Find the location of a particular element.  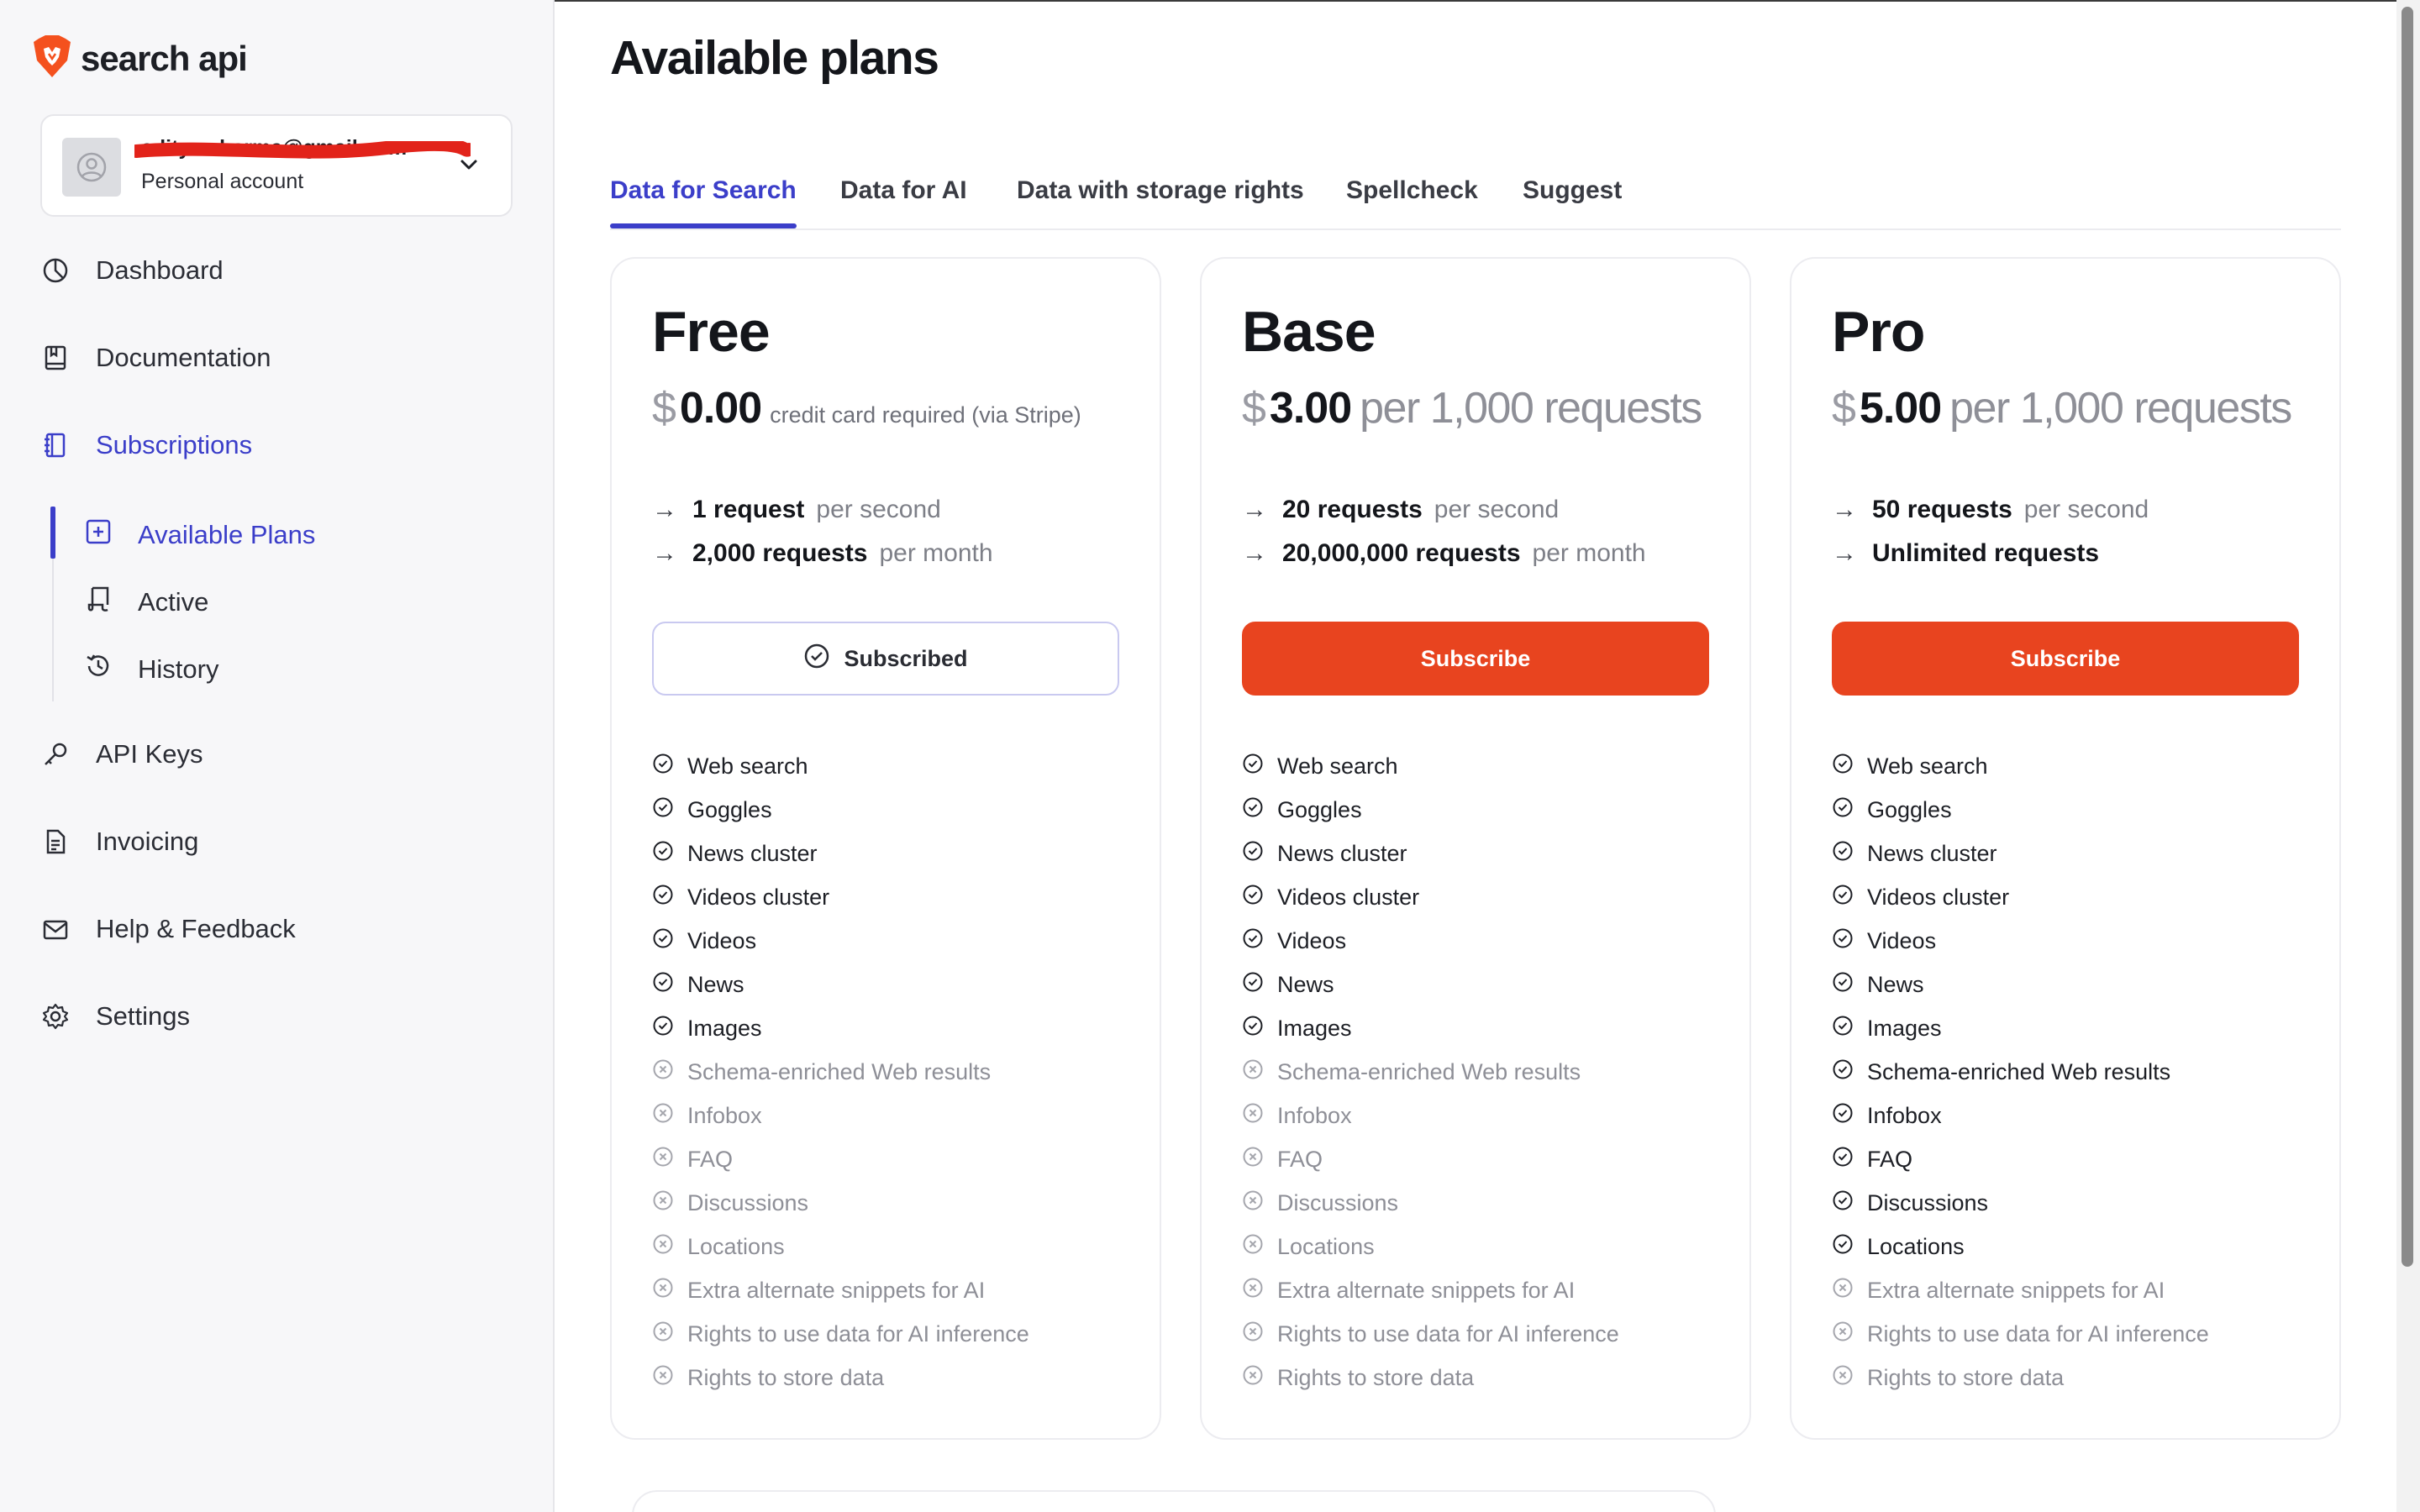

feature-label: Web search is located at coordinates (1927, 766).